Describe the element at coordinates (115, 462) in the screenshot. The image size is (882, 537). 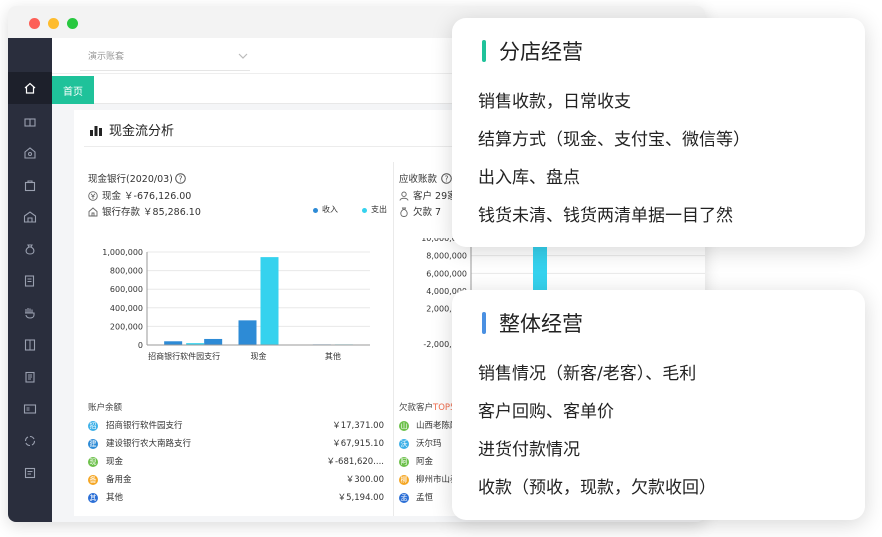
I see `account-name: 现金` at that location.